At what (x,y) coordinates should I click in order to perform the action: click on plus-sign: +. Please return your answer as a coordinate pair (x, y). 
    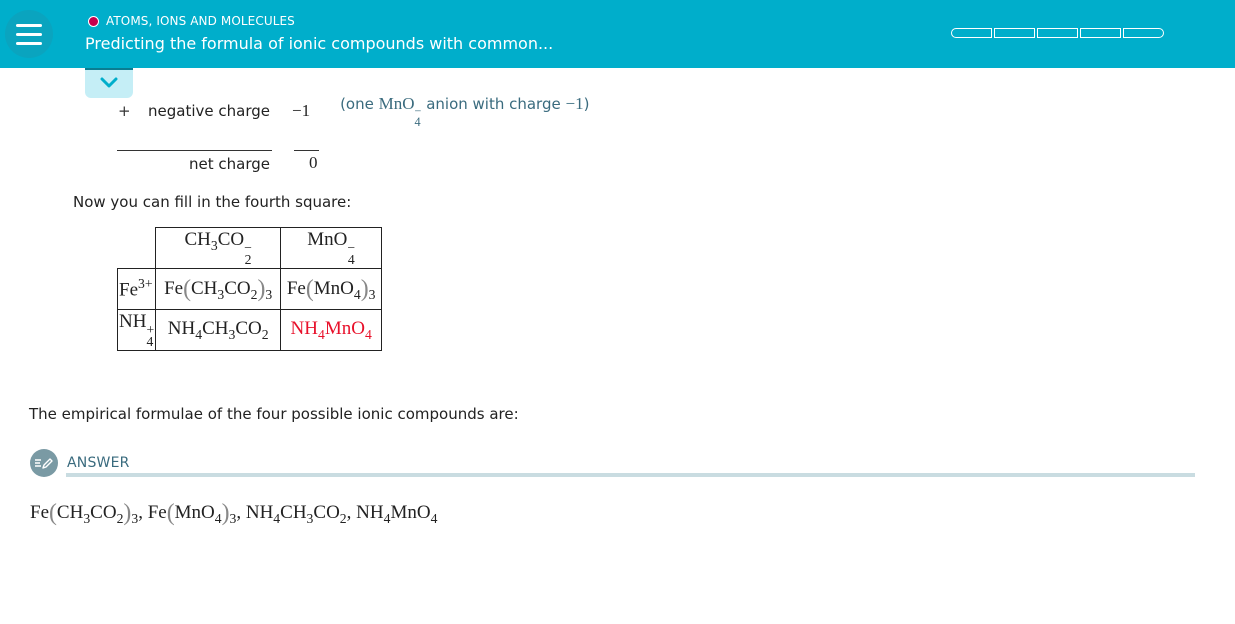
    Looking at the image, I should click on (124, 111).